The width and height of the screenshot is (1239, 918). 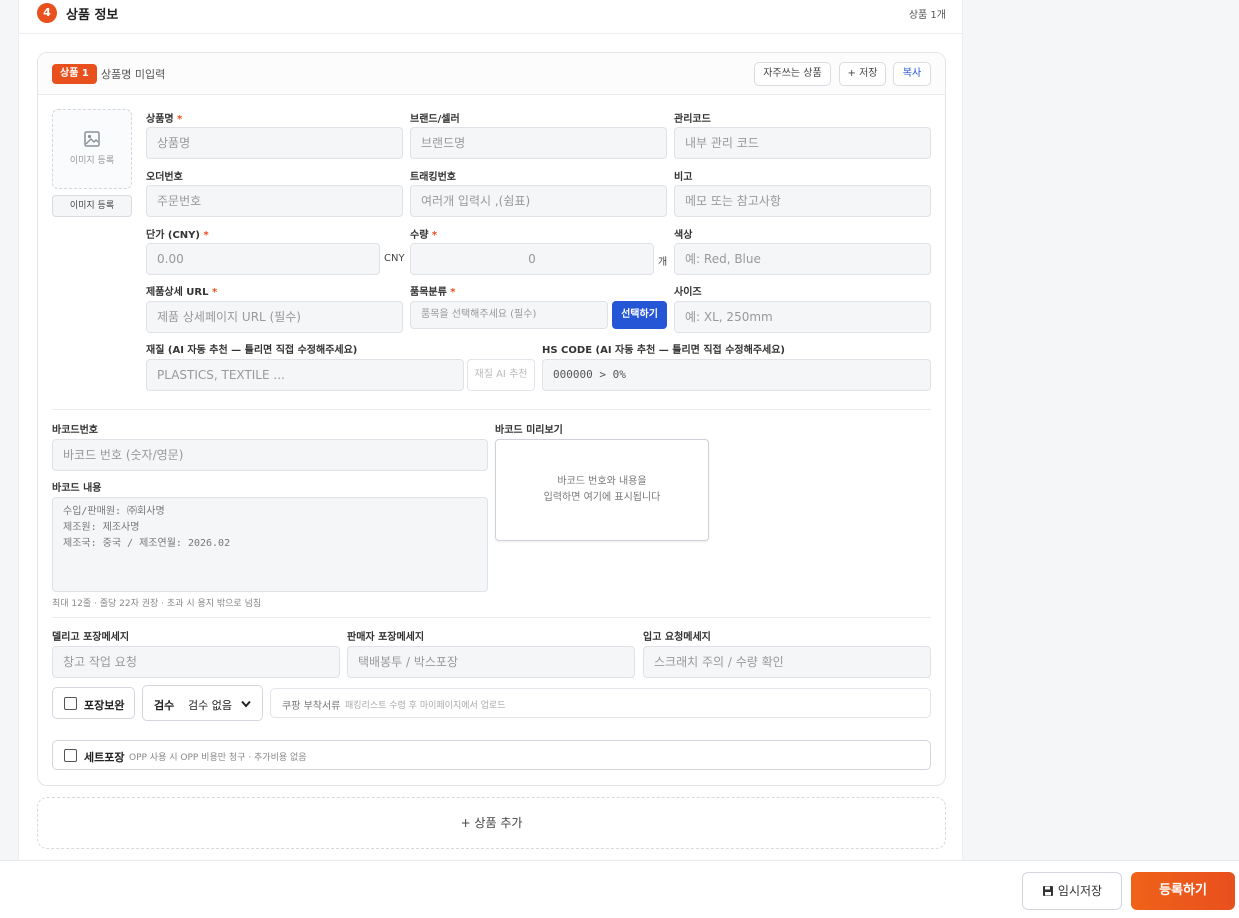 I want to click on quantity-input: 0, so click(x=532, y=259).